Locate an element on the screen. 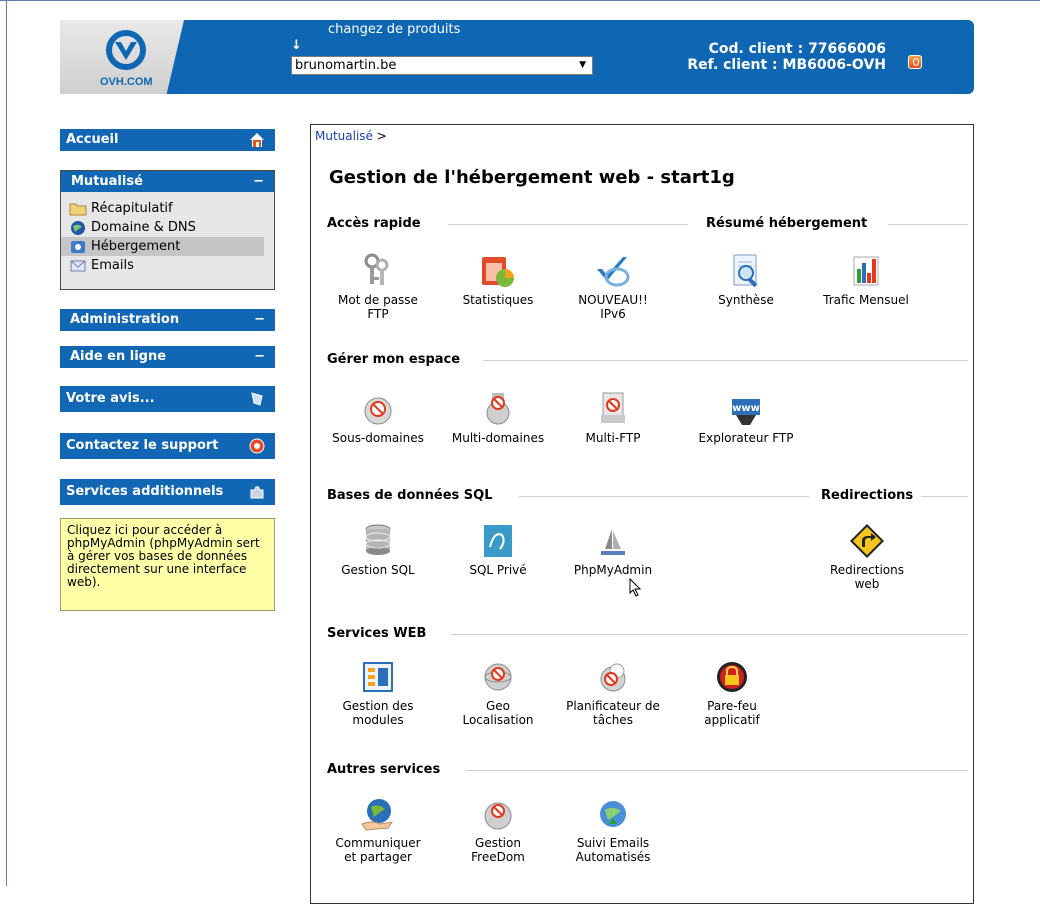 The width and height of the screenshot is (1040, 904). tile-gestion-sql: Gestion SQL is located at coordinates (378, 549).